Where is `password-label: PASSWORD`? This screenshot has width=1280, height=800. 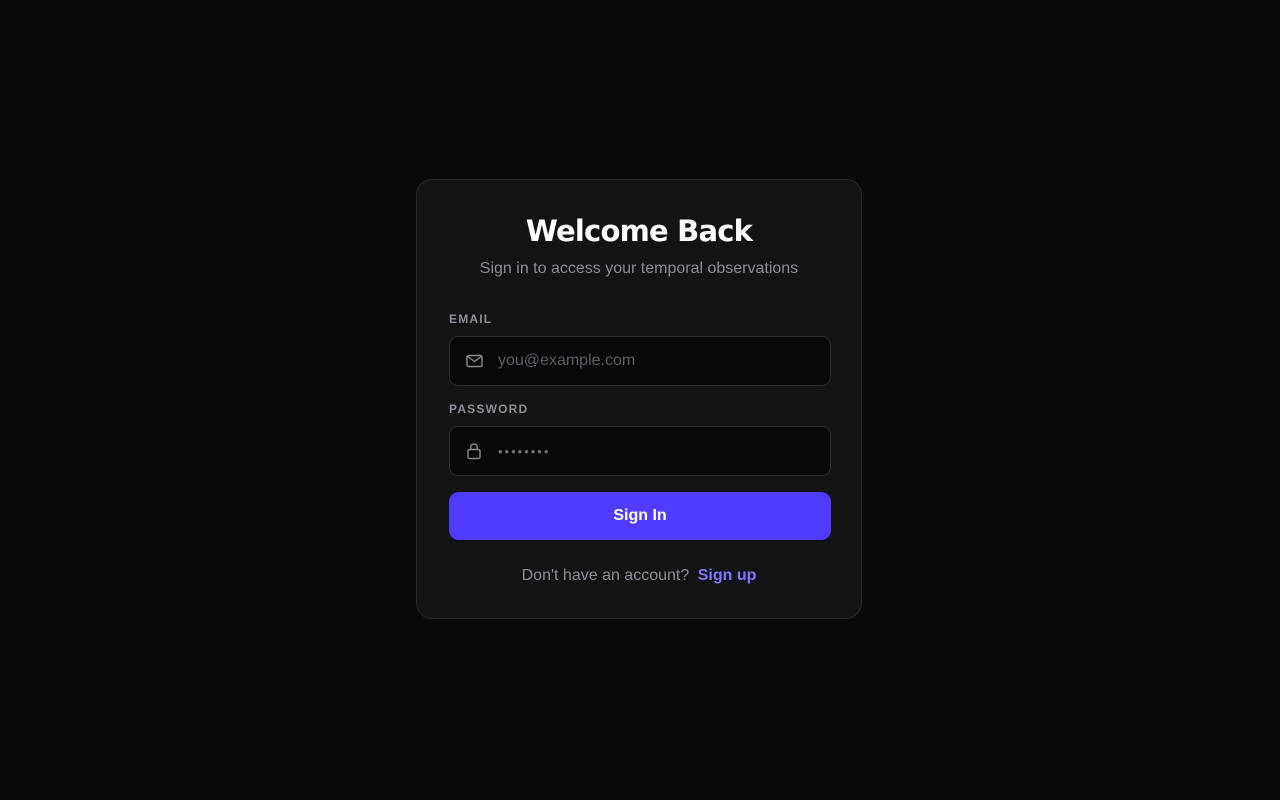
password-label: PASSWORD is located at coordinates (489, 409).